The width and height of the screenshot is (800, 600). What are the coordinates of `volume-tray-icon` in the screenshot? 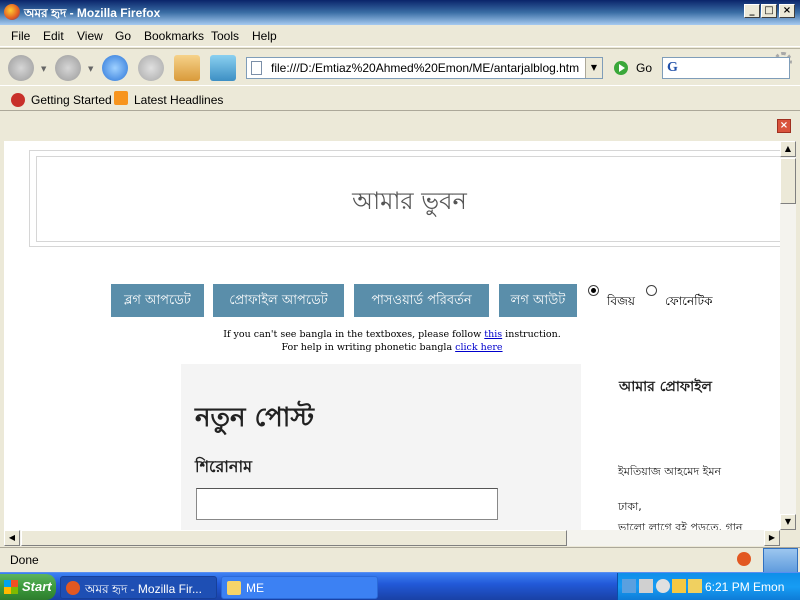 It's located at (663, 586).